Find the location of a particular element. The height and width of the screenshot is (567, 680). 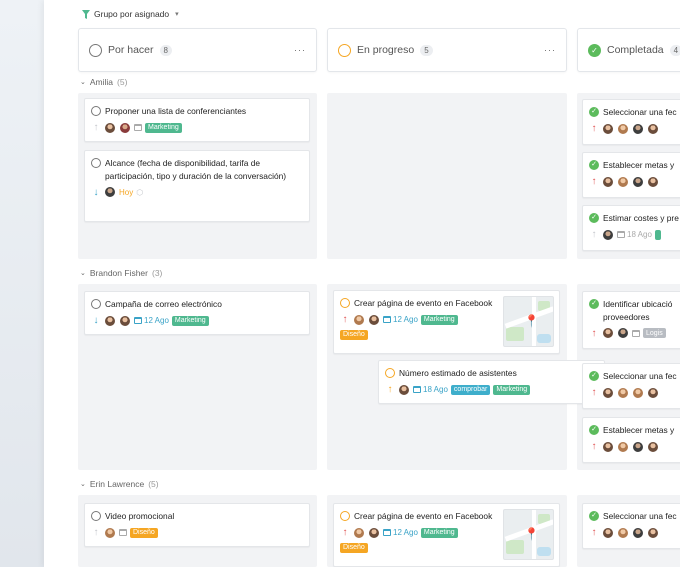

group-header-amilia: ⌄ Amilia (5) is located at coordinates (103, 82).